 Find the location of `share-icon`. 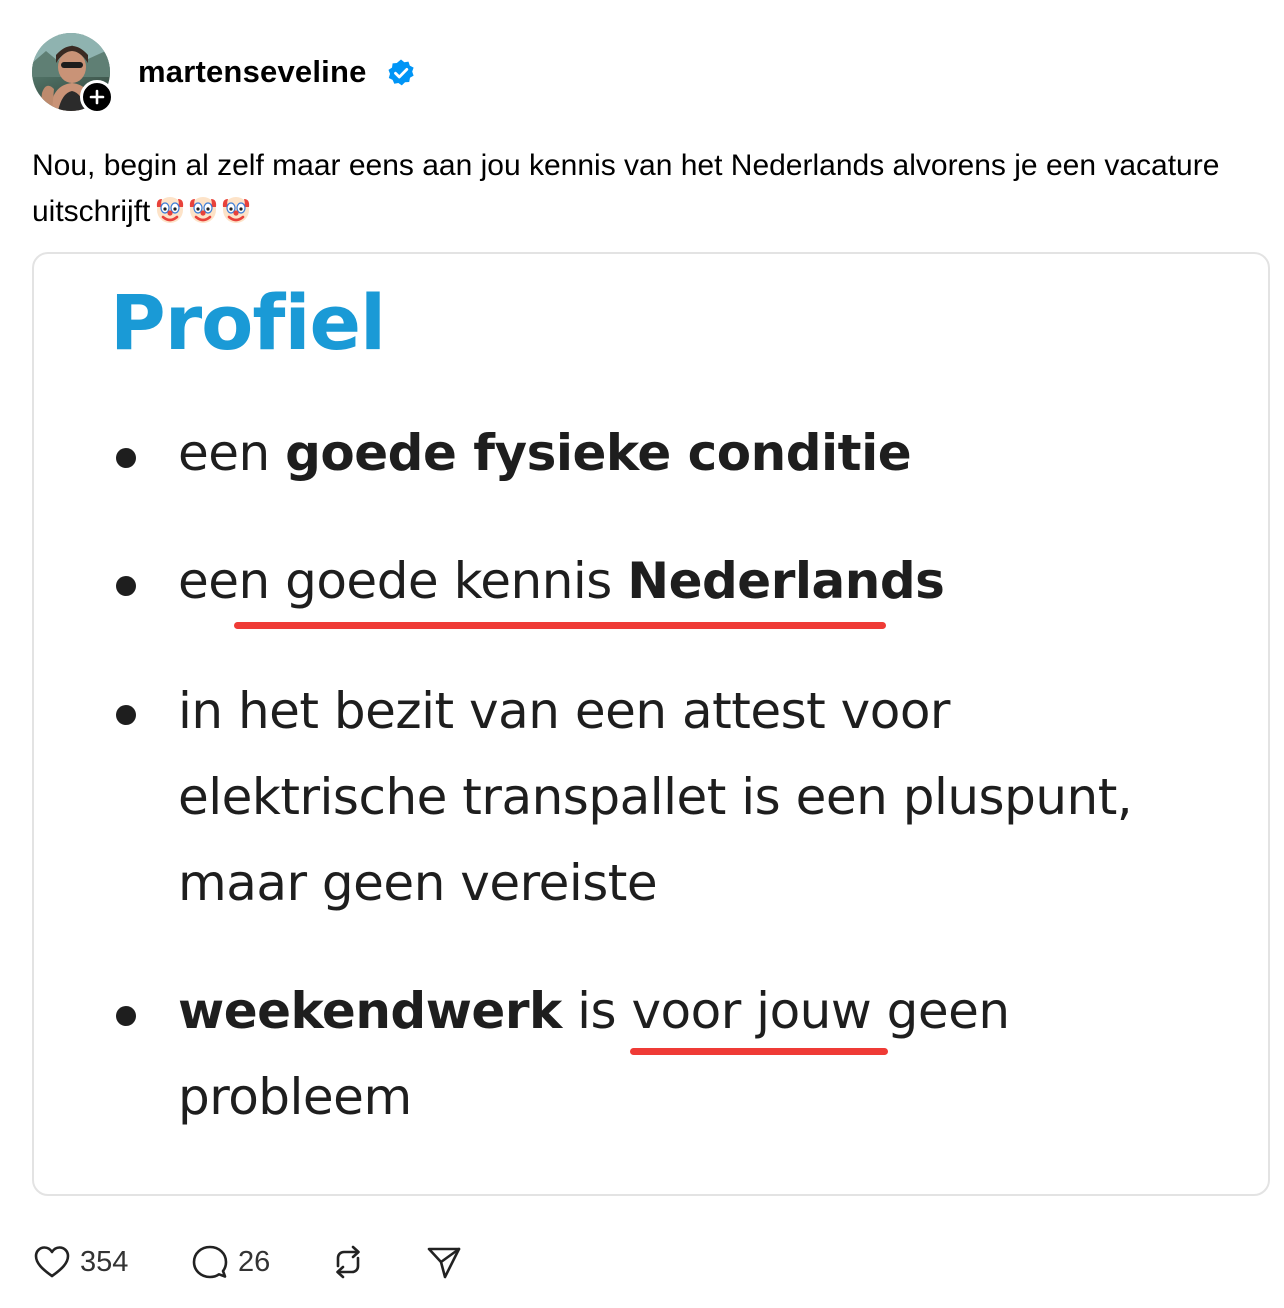

share-icon is located at coordinates (444, 1263).